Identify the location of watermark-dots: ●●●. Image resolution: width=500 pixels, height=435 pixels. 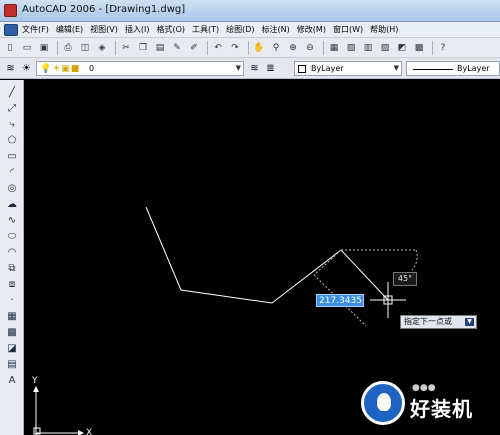
(424, 388).